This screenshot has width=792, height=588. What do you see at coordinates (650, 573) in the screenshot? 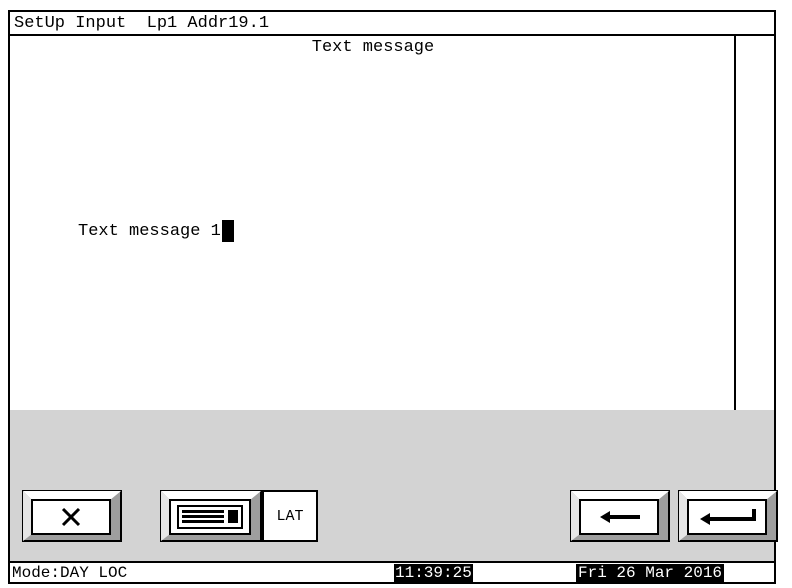
I see `clock-date: Fri 26 Mar 2016` at bounding box center [650, 573].